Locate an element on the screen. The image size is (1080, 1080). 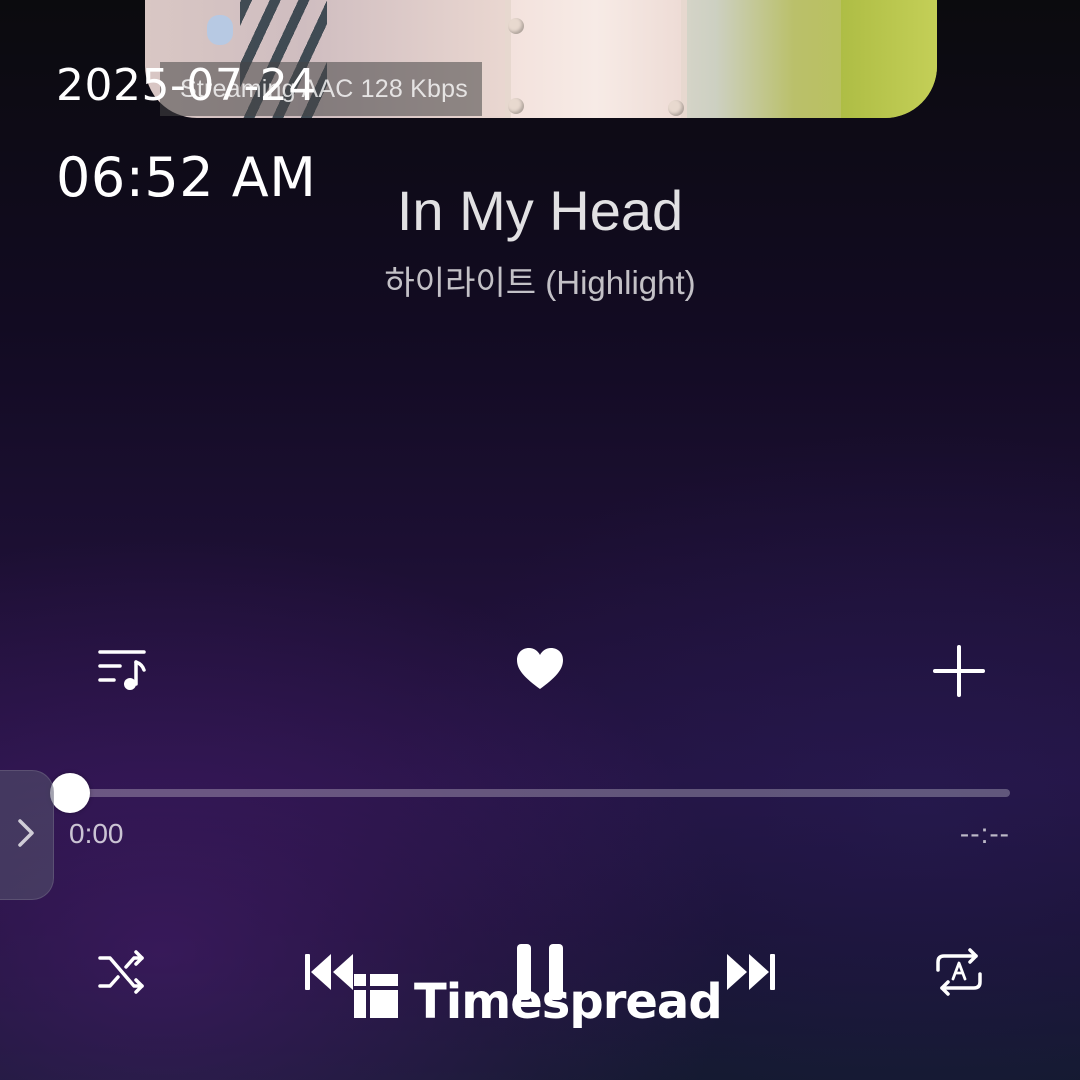
elapsed-time: 0:00 is located at coordinates (96, 833).